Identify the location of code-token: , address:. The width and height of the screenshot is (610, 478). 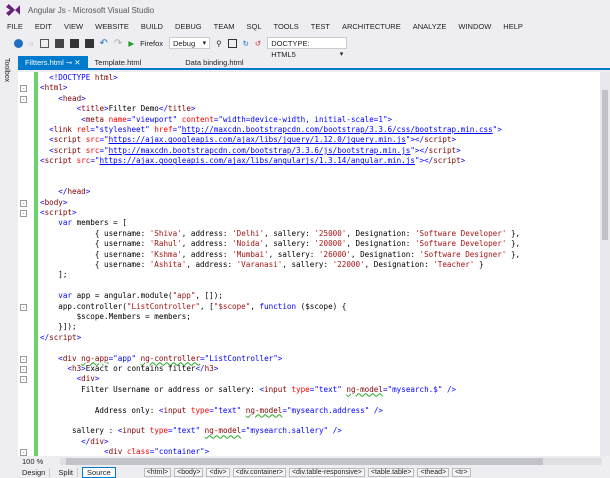
(207, 233).